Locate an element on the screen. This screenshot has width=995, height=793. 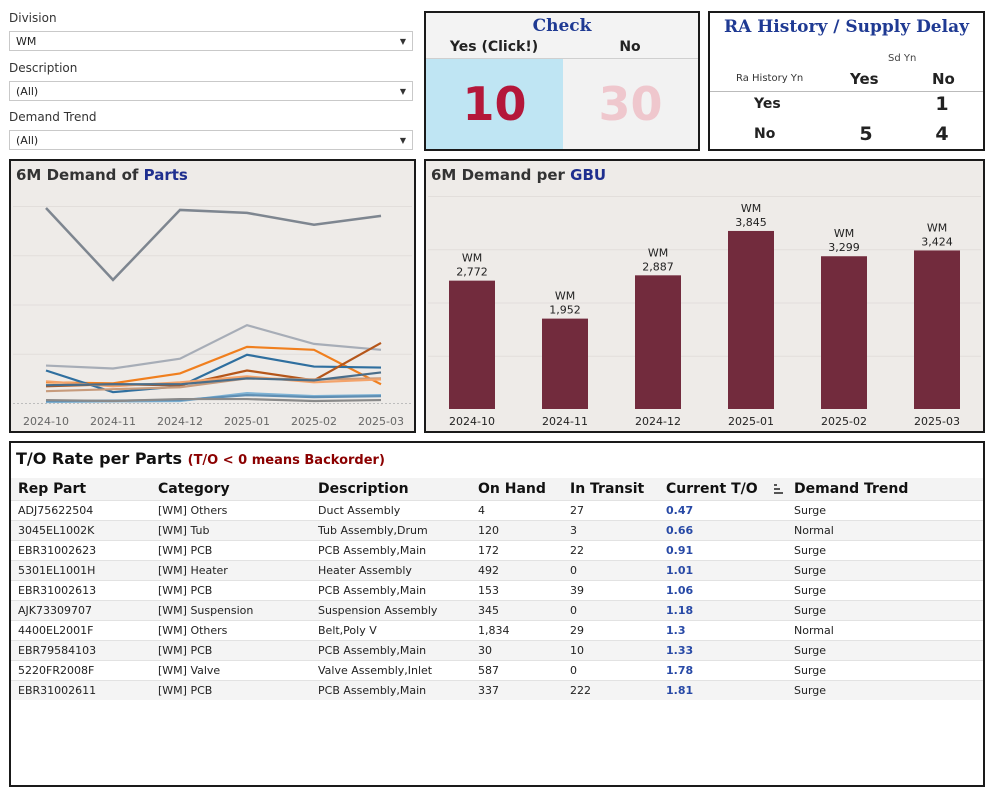
cell-in-transit: 10 is located at coordinates (577, 650).